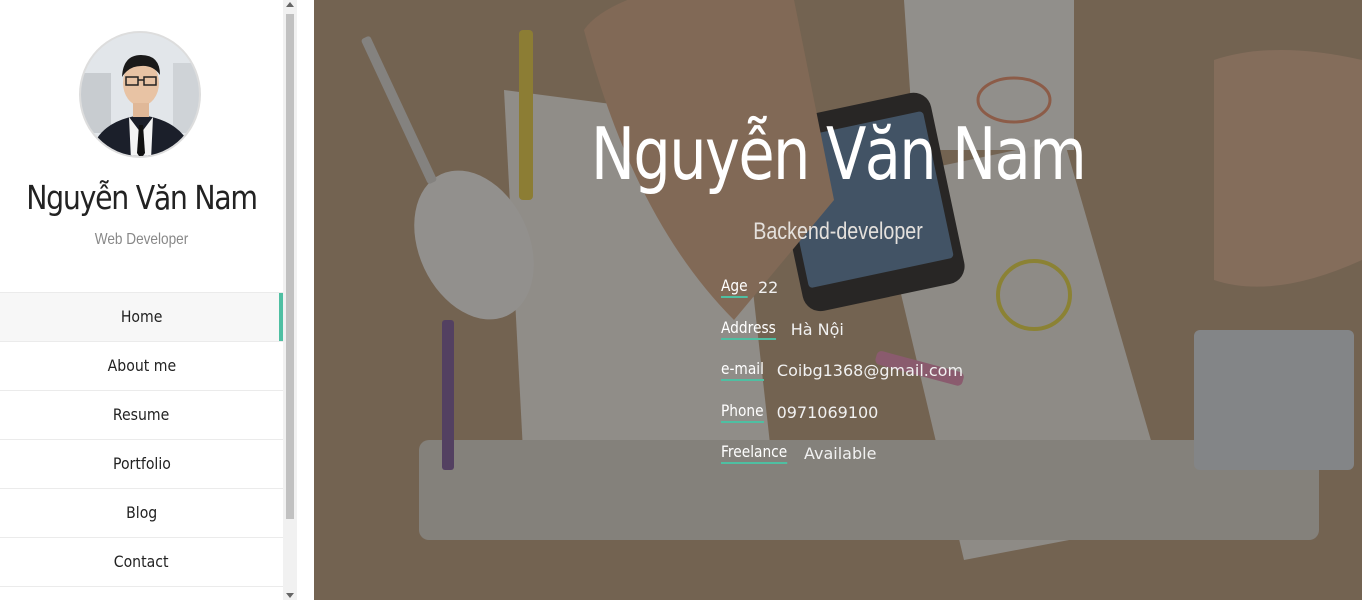 This screenshot has width=1362, height=600. I want to click on info-value: Hà Nội, so click(817, 329).